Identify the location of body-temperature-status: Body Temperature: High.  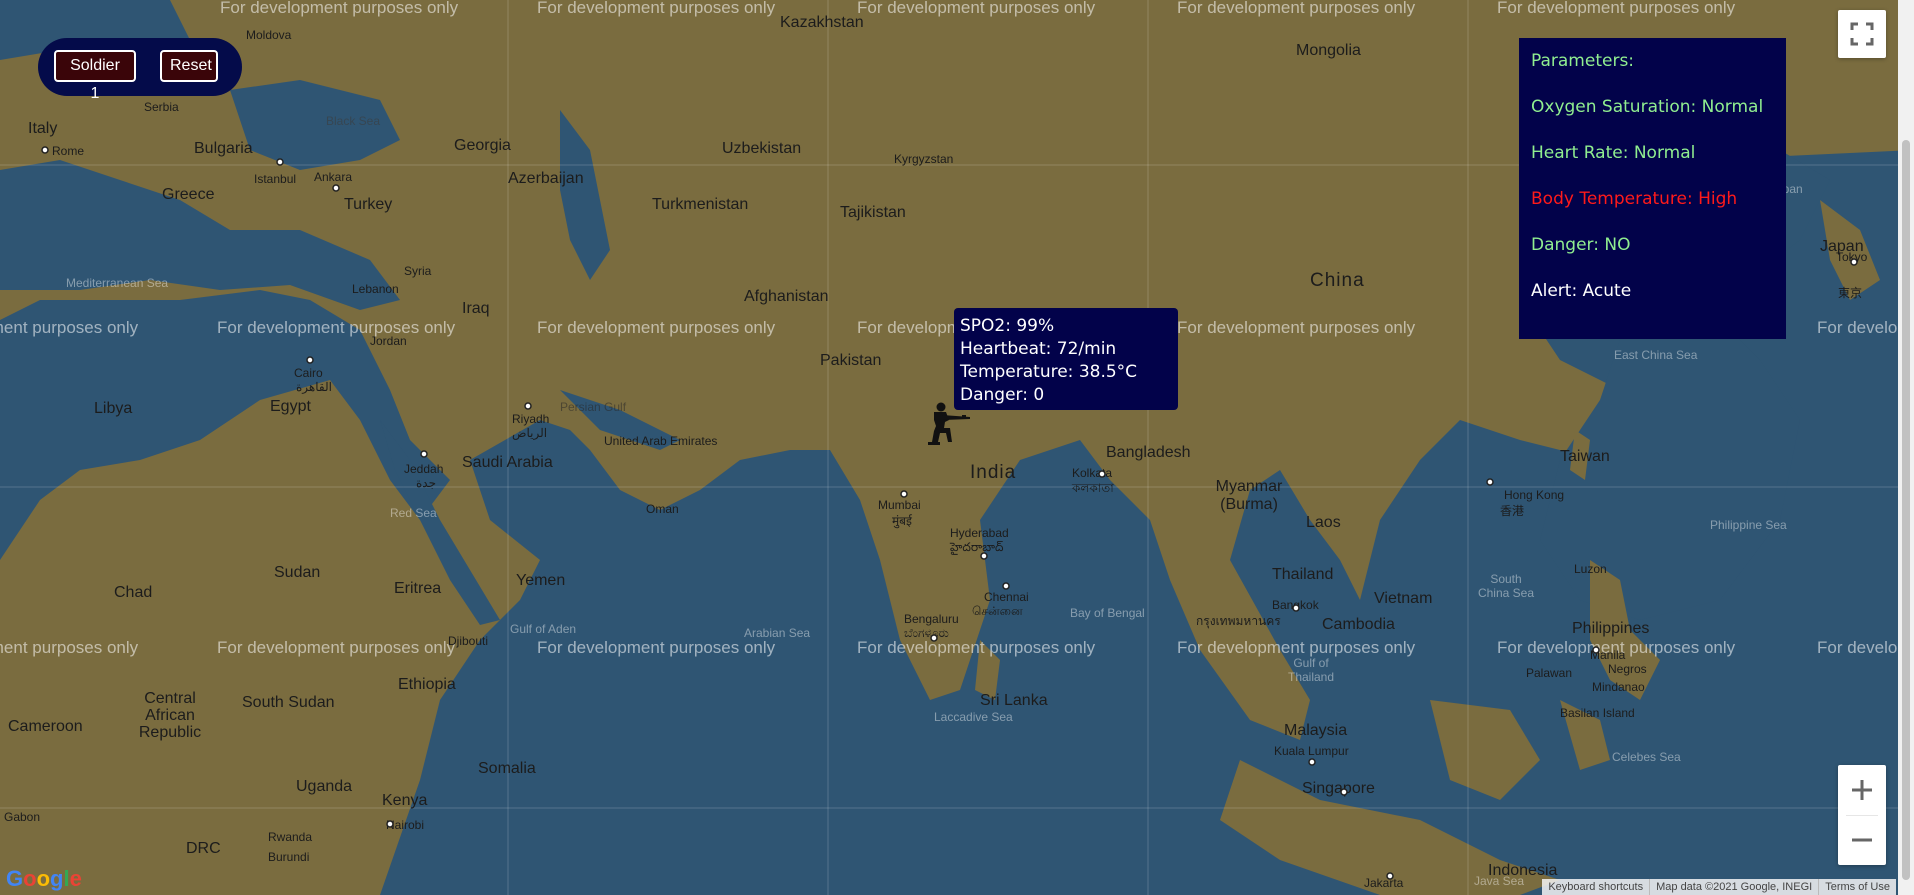
(1634, 199).